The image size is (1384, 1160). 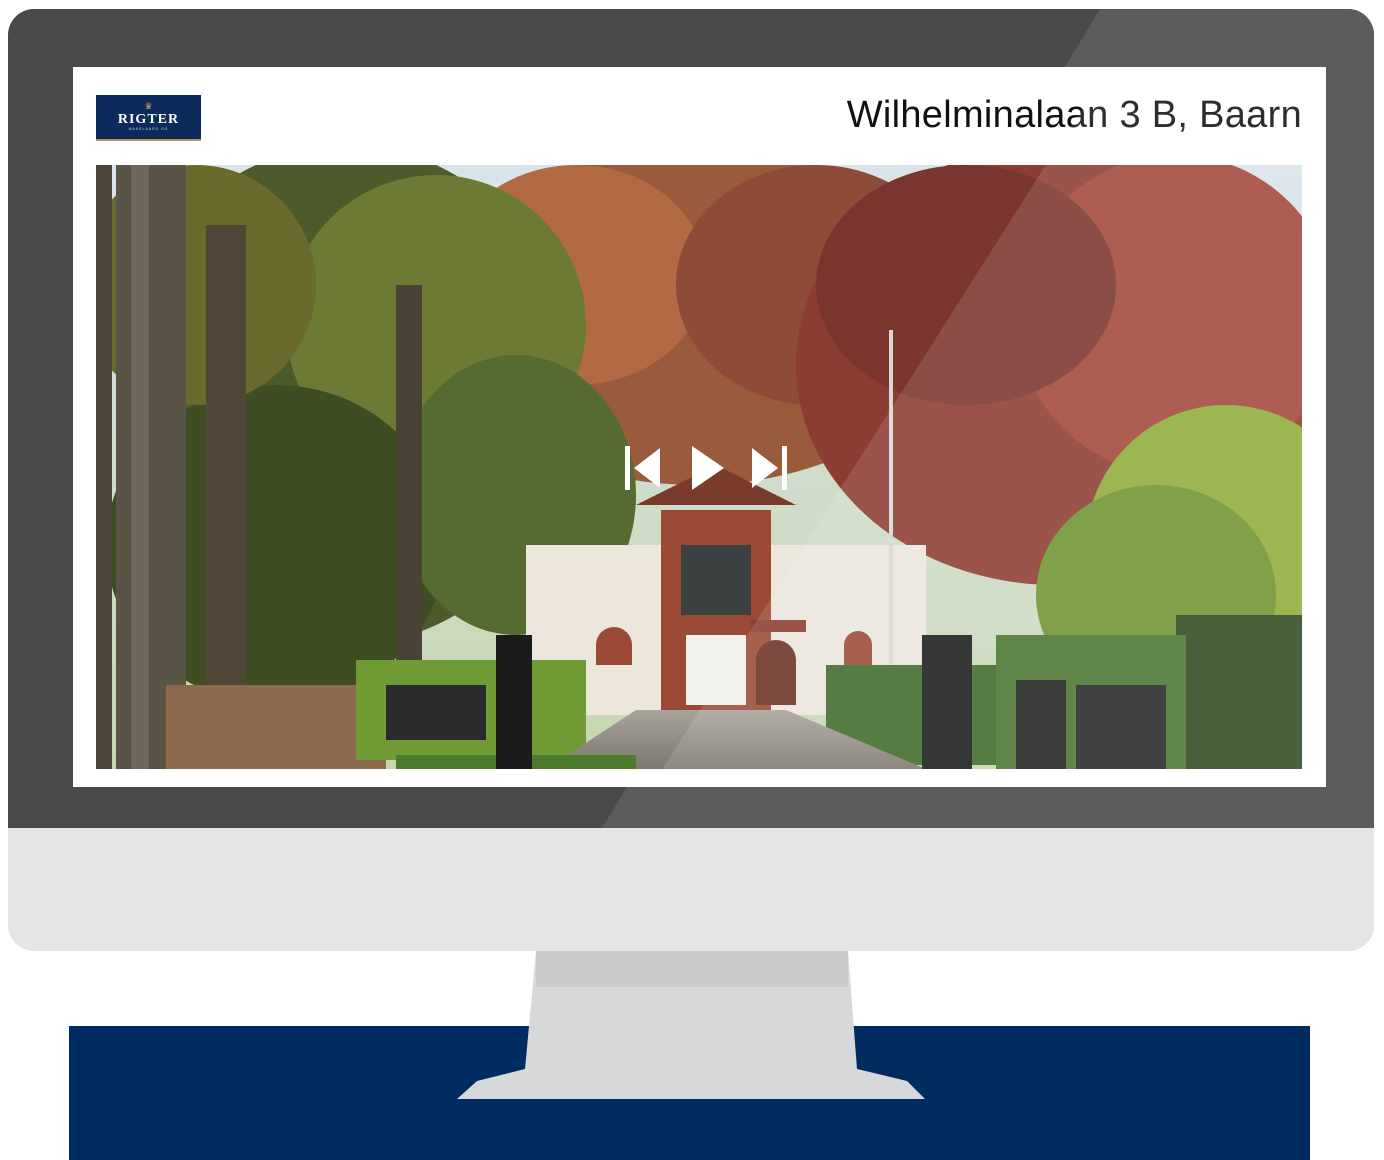 I want to click on crown-icon: ♛, so click(x=148, y=106).